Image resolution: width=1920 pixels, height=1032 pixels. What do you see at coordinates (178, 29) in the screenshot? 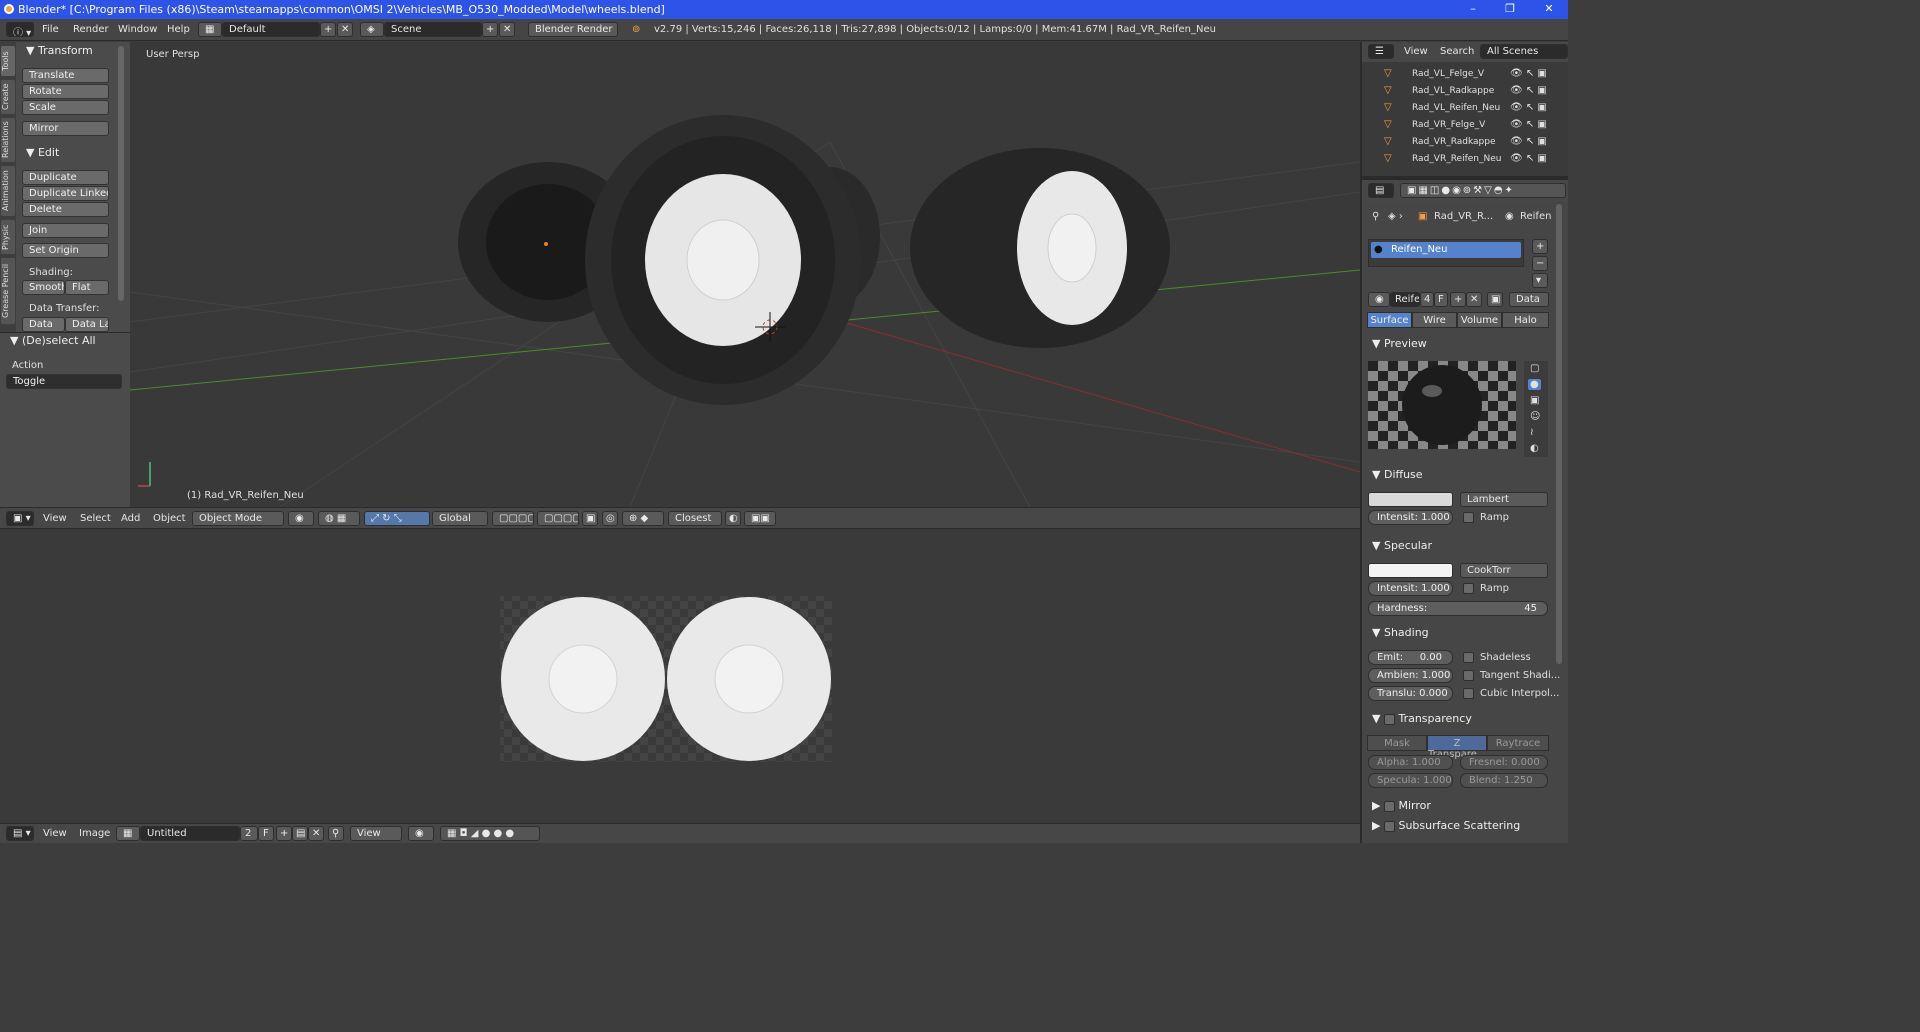
I see `menu-help: Help` at bounding box center [178, 29].